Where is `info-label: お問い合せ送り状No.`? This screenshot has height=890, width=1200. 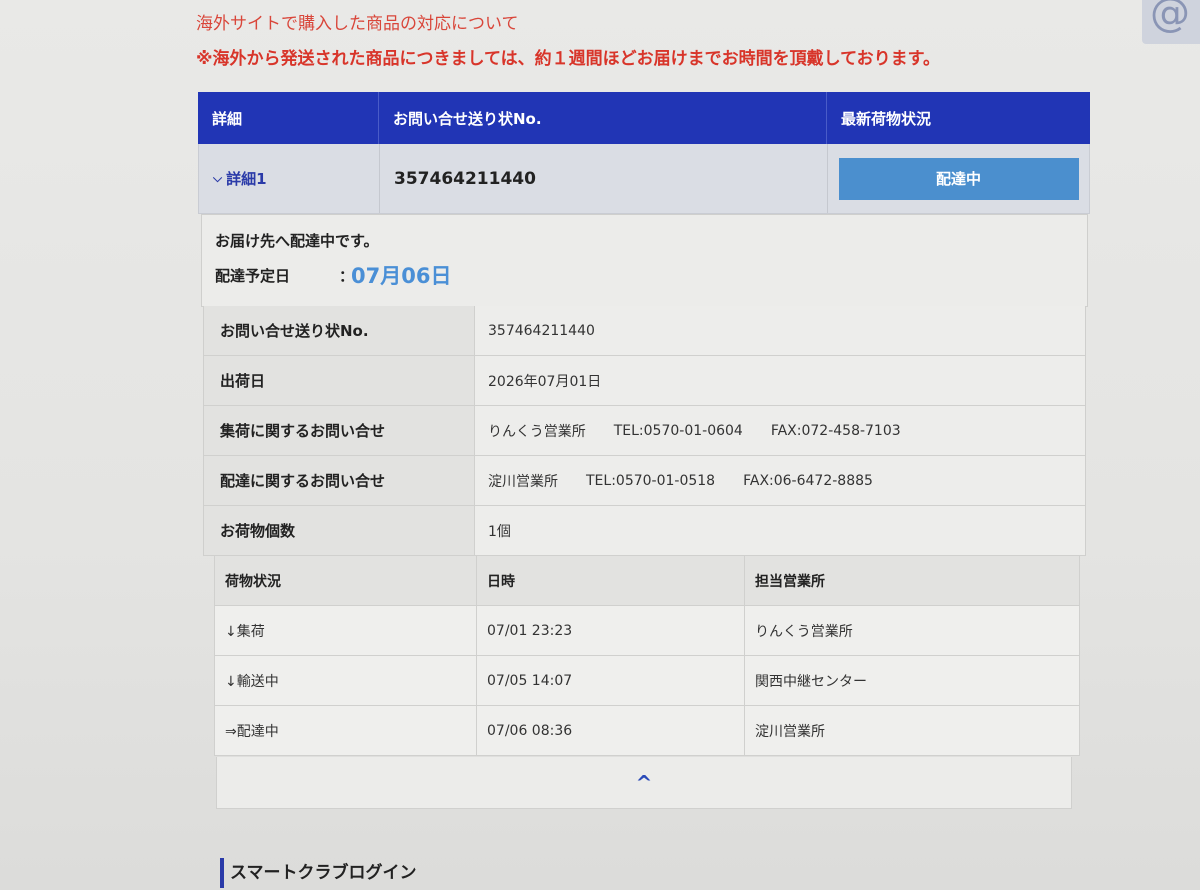 info-label: お問い合せ送り状No. is located at coordinates (339, 330).